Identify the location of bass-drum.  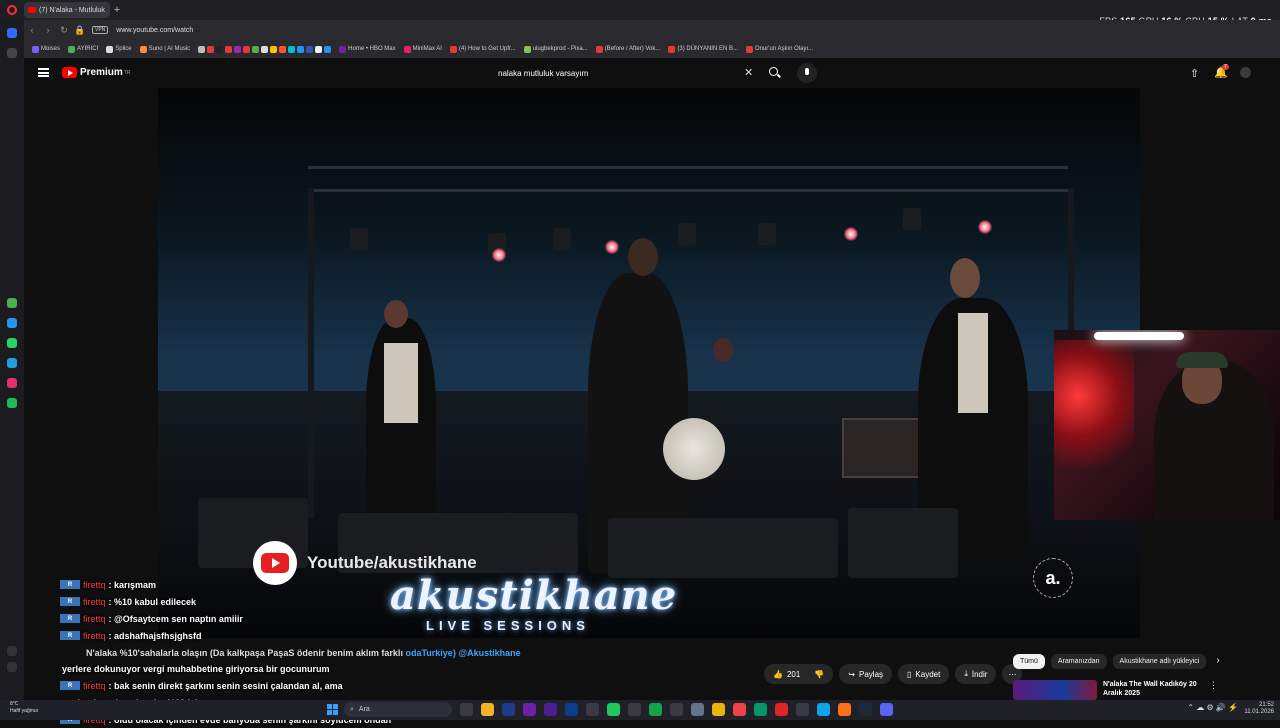
(694, 449).